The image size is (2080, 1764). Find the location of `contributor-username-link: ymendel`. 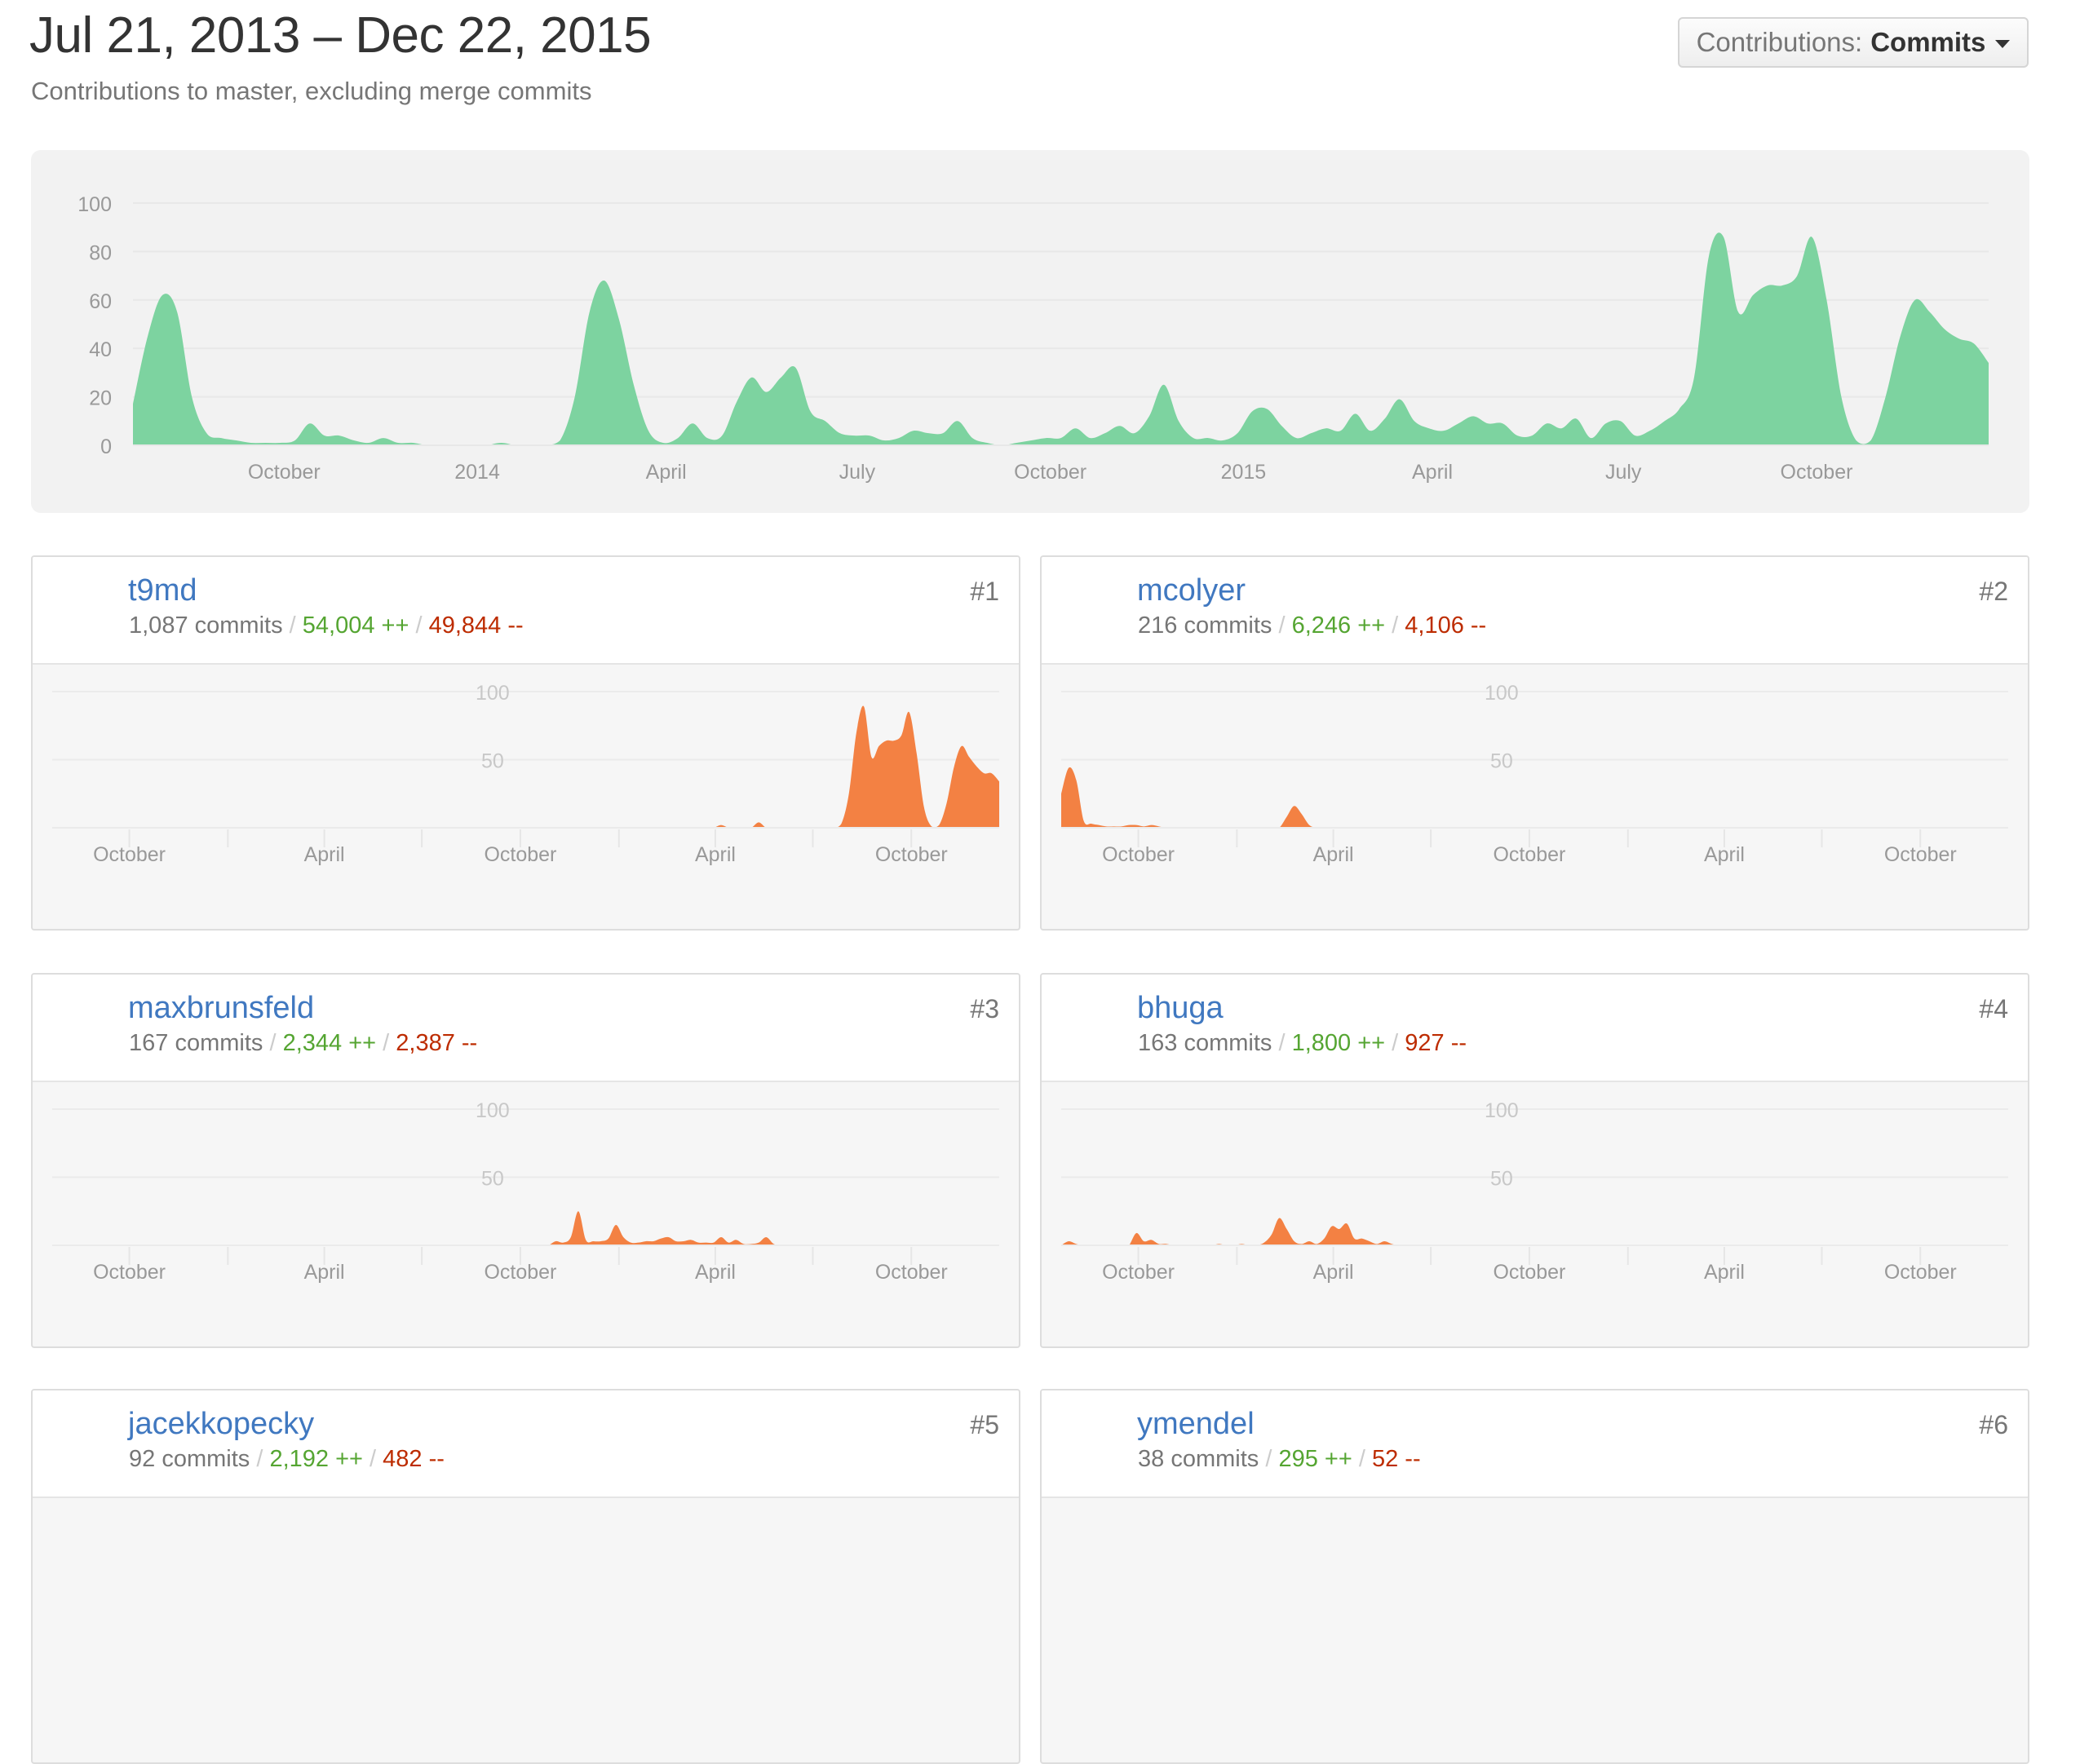

contributor-username-link: ymendel is located at coordinates (1196, 1424).